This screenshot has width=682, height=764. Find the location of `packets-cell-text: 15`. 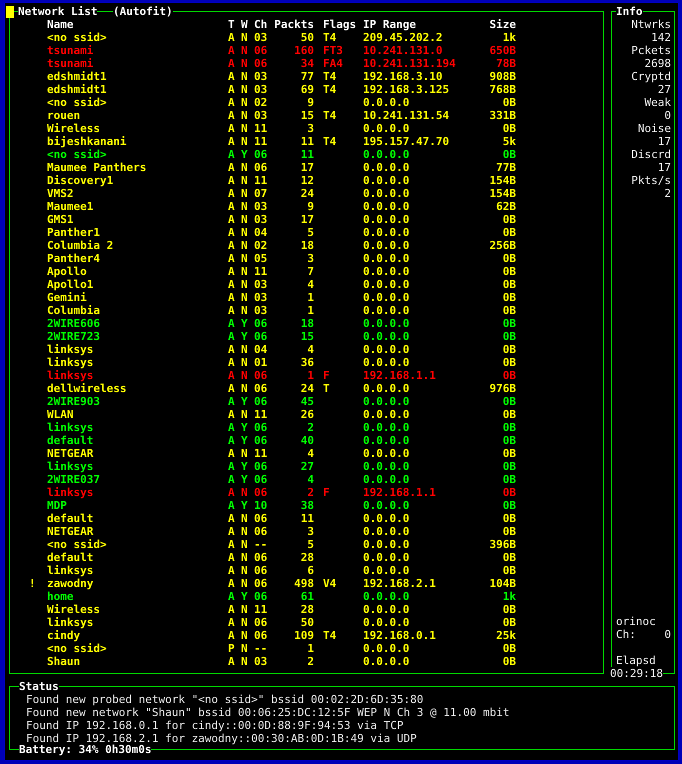

packets-cell-text: 15 is located at coordinates (307, 336).